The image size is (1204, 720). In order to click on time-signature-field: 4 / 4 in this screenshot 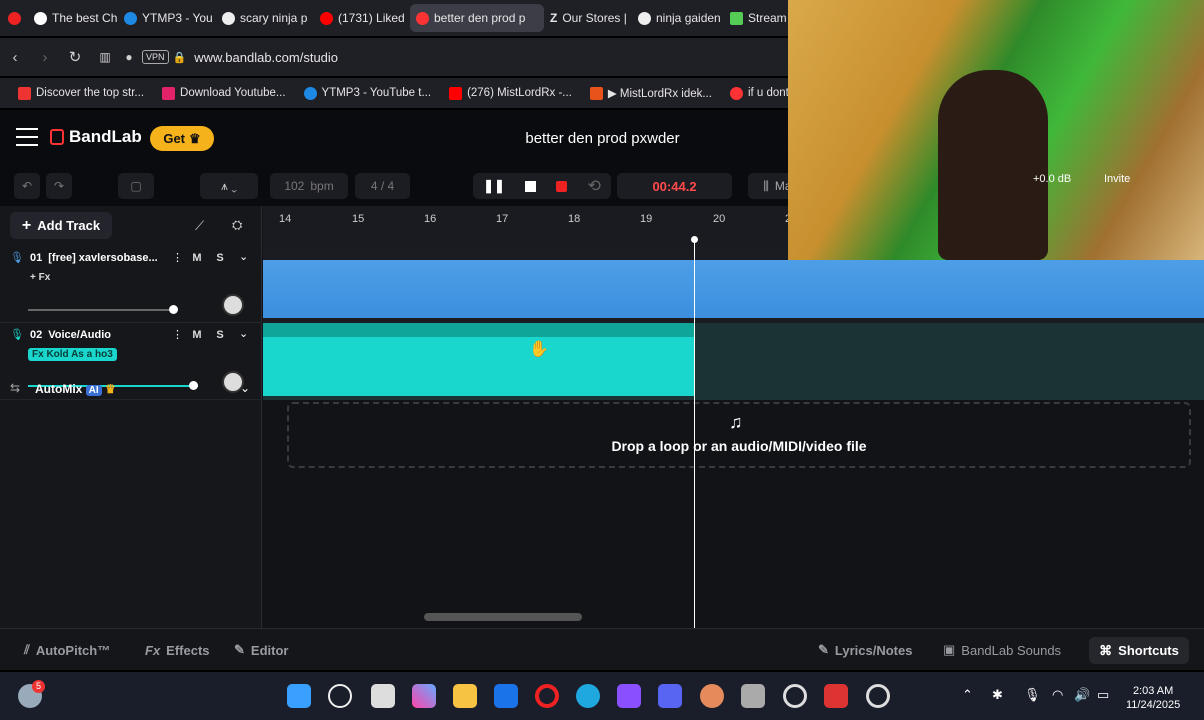, I will do `click(382, 186)`.